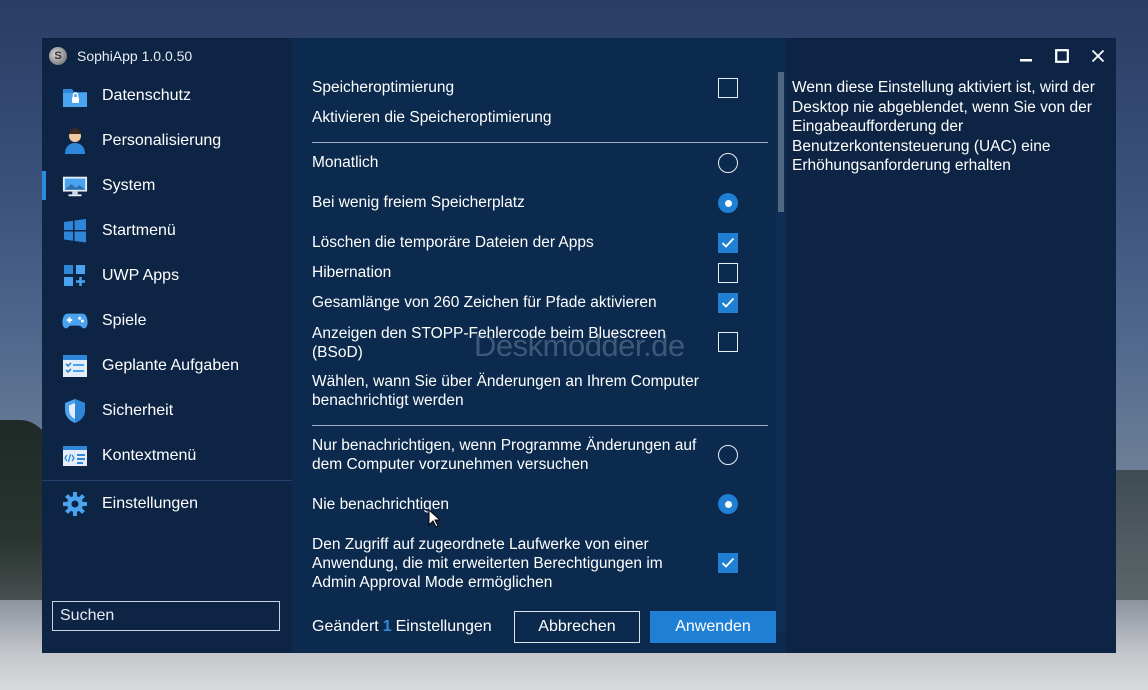 Image resolution: width=1148 pixels, height=690 pixels. I want to click on minimize-icon, so click(1026, 60).